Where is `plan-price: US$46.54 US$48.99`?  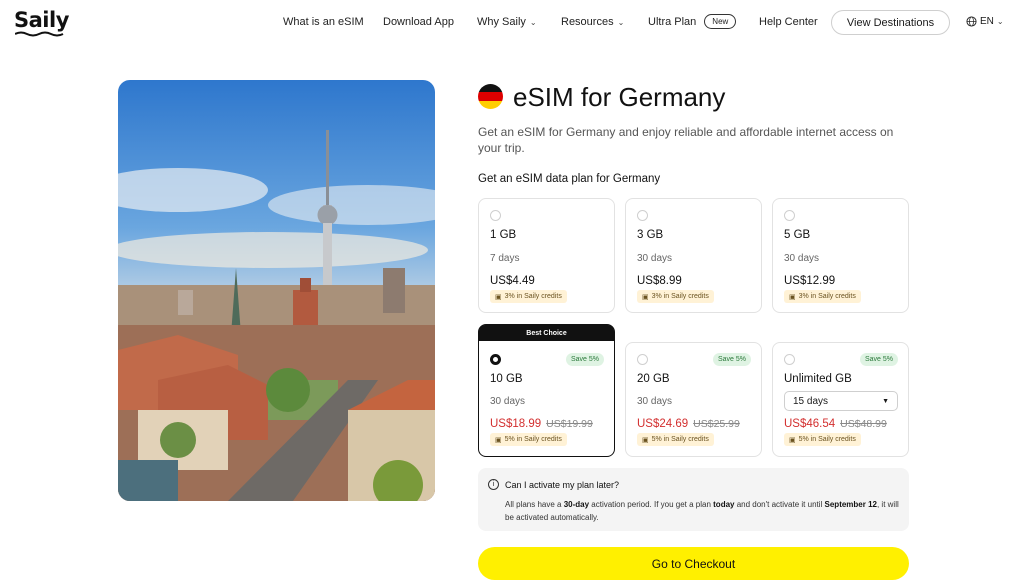
plan-price: US$46.54 US$48.99 is located at coordinates (835, 424).